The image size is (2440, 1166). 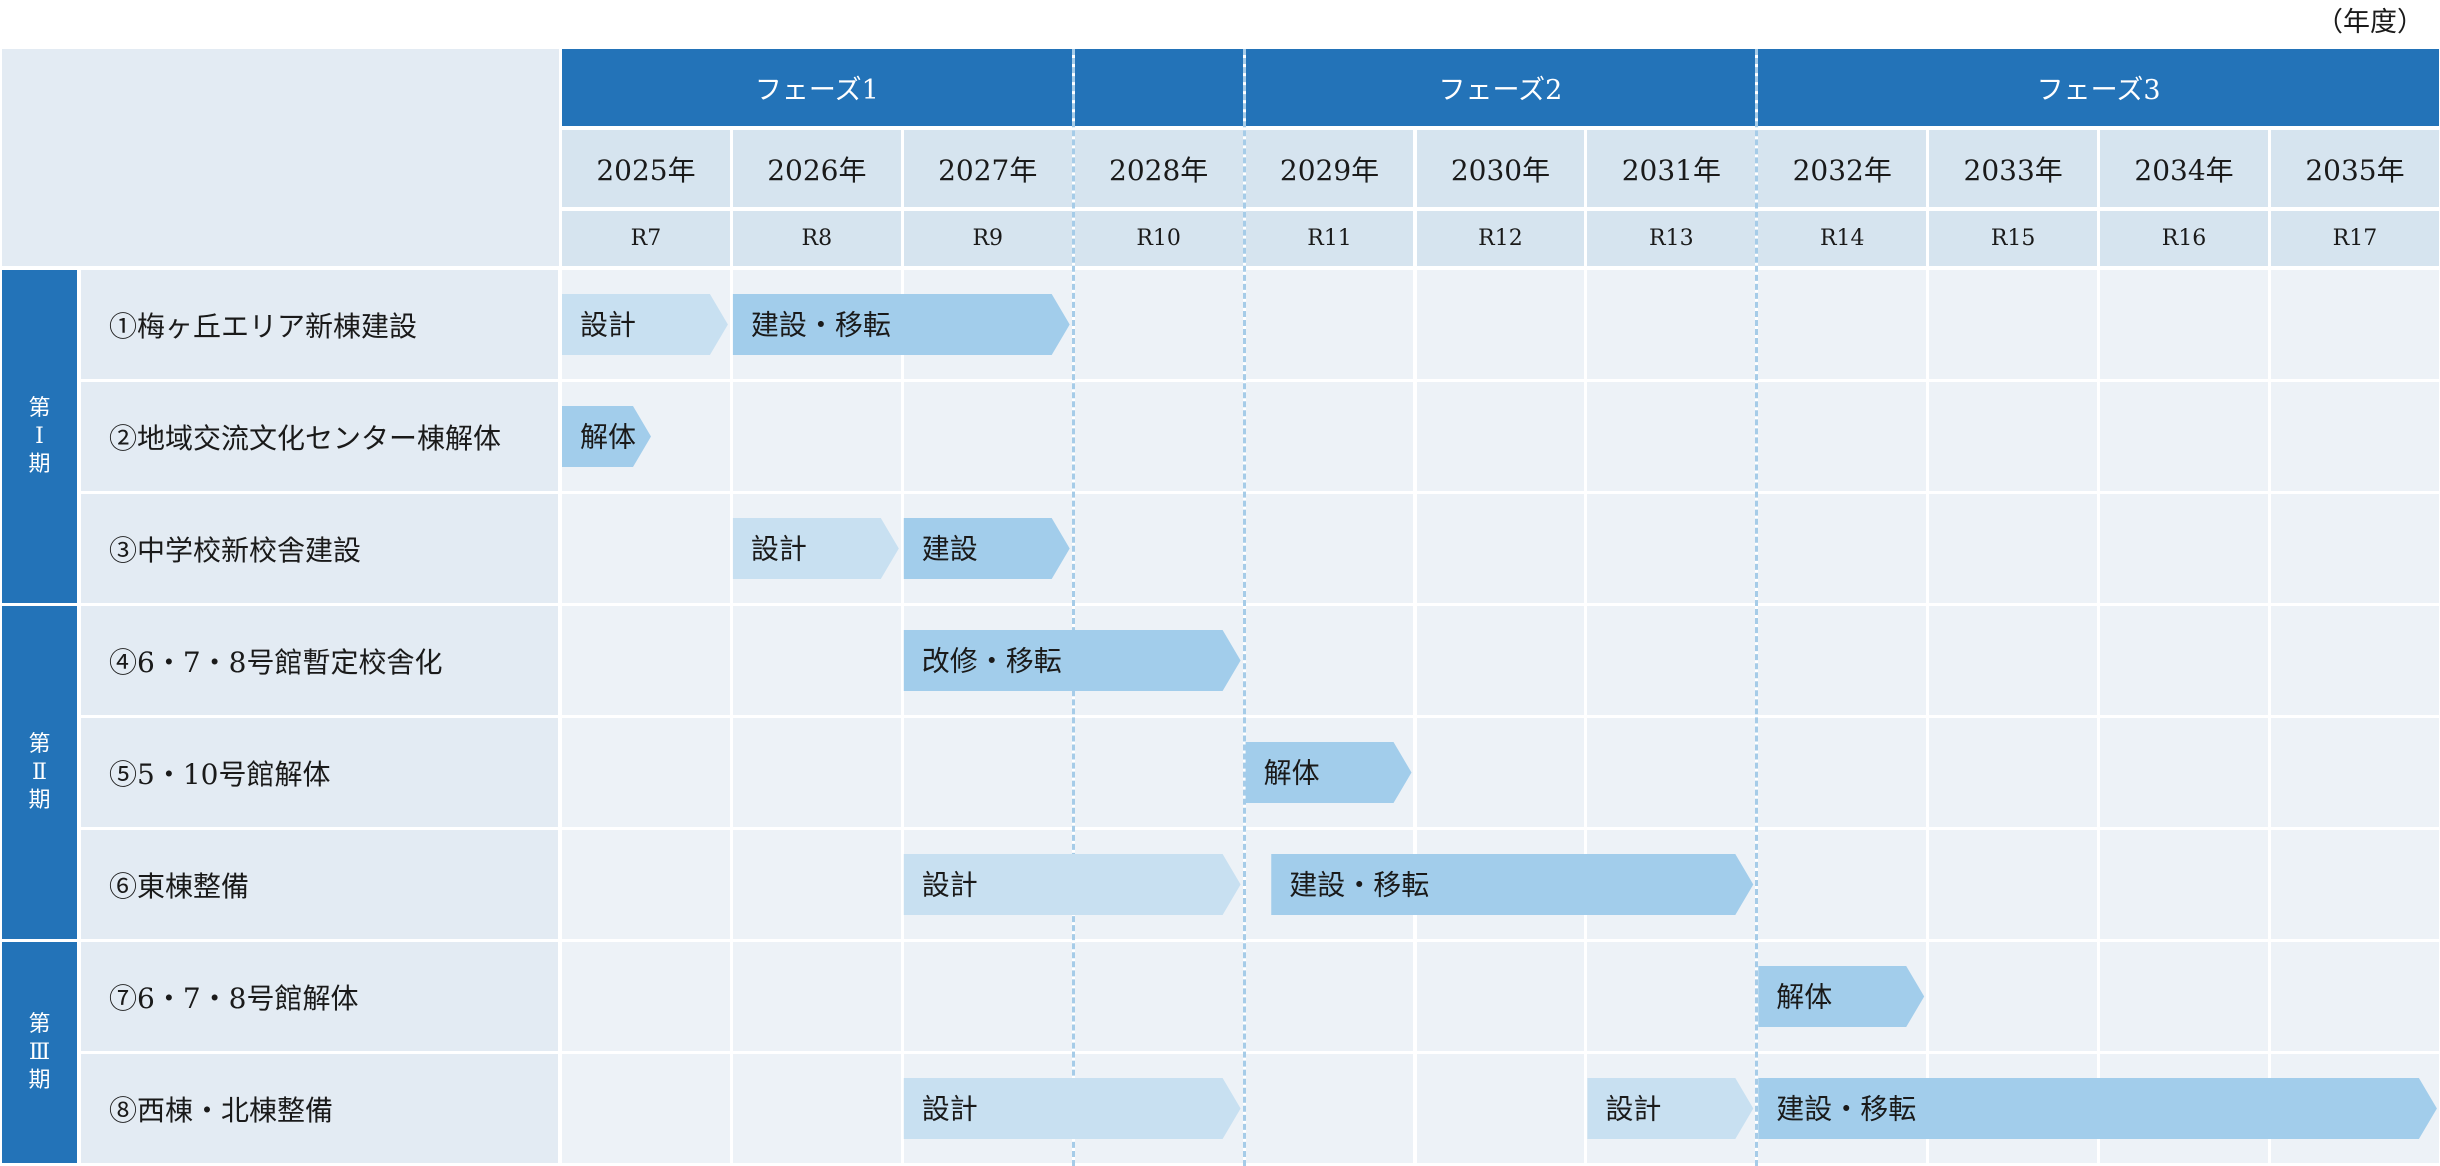 I want to click on construction-bar: 建設, so click(x=986, y=548).